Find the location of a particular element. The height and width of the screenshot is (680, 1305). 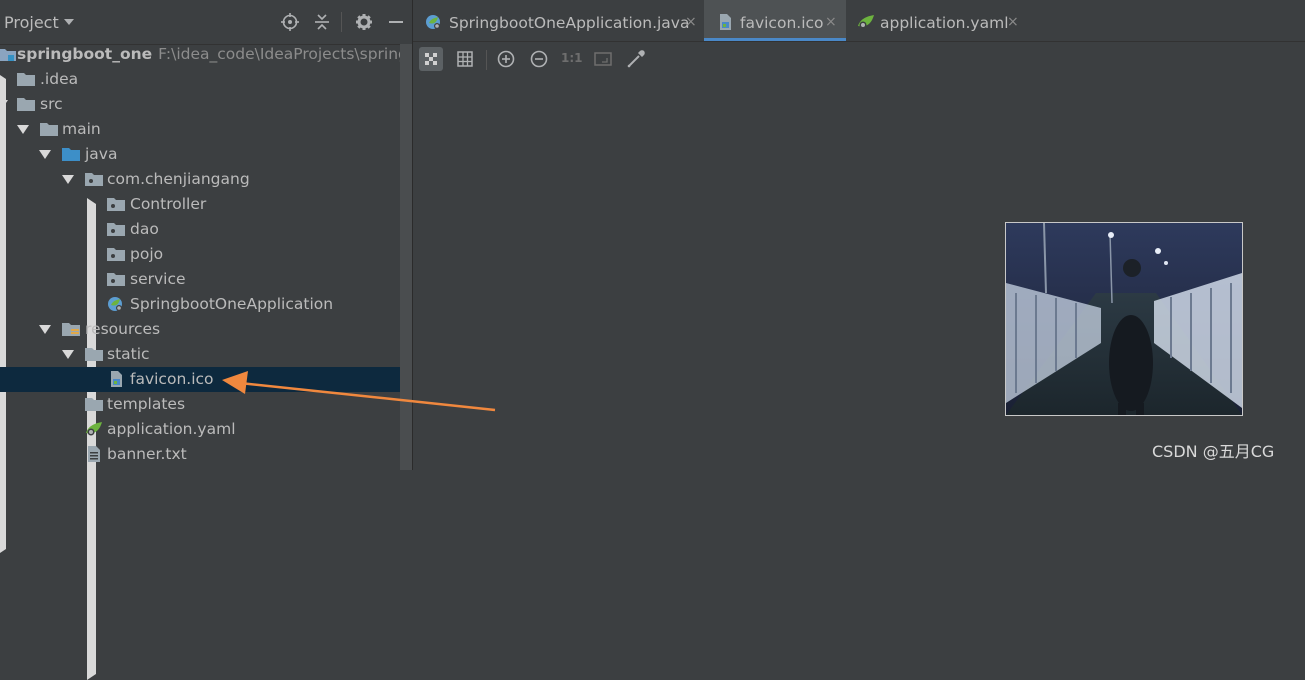

tree-row-application-class: SpringbootOneApplication is located at coordinates (200, 304).